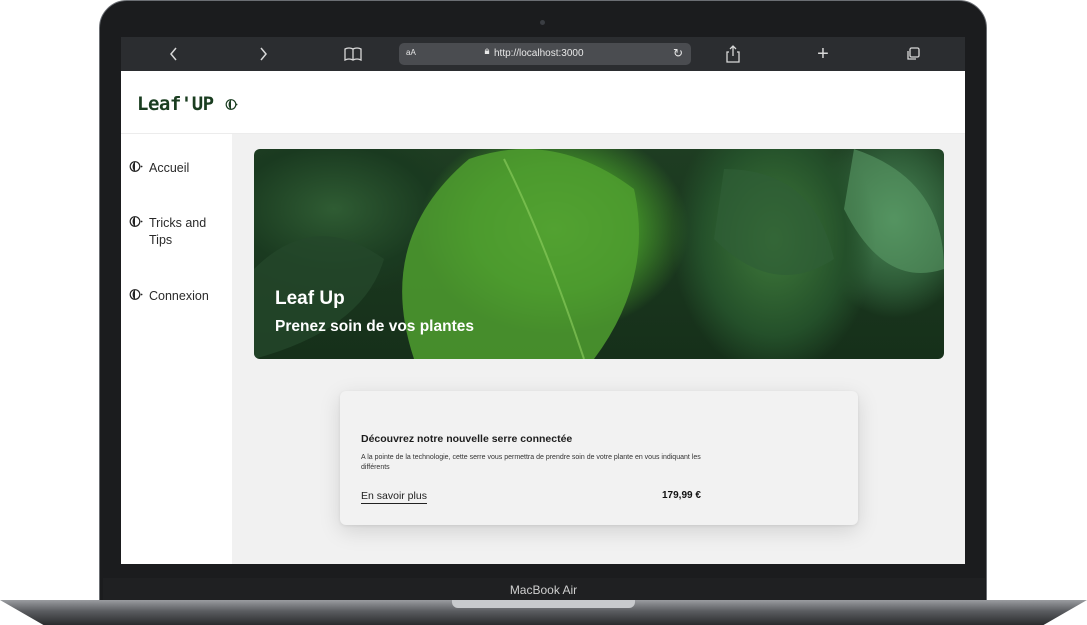  Describe the element at coordinates (374, 326) in the screenshot. I see `hero-subtitle: Prenez soin de vos plantes` at that location.